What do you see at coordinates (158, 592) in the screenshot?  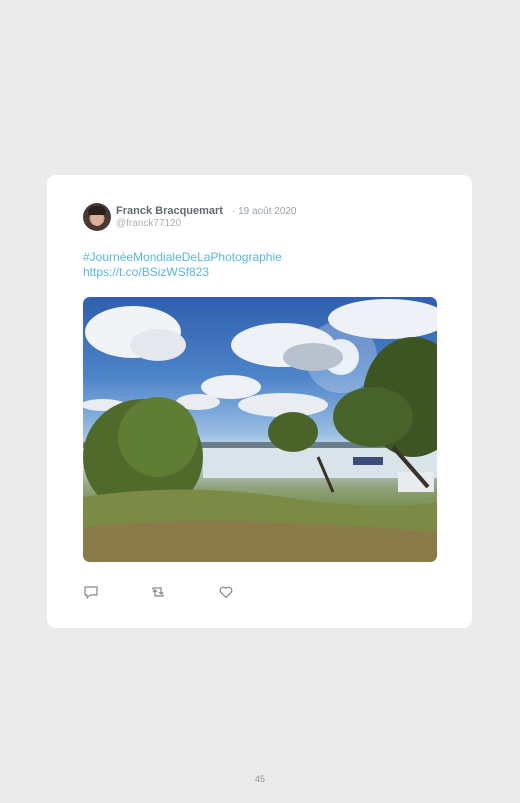 I see `retweet-icon` at bounding box center [158, 592].